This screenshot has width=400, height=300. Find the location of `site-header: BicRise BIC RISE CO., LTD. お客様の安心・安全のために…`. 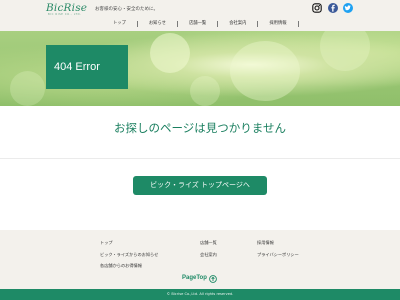

site-header: BicRise BIC RISE CO., LTD. お客様の安心・安全のために… is located at coordinates (200, 15).